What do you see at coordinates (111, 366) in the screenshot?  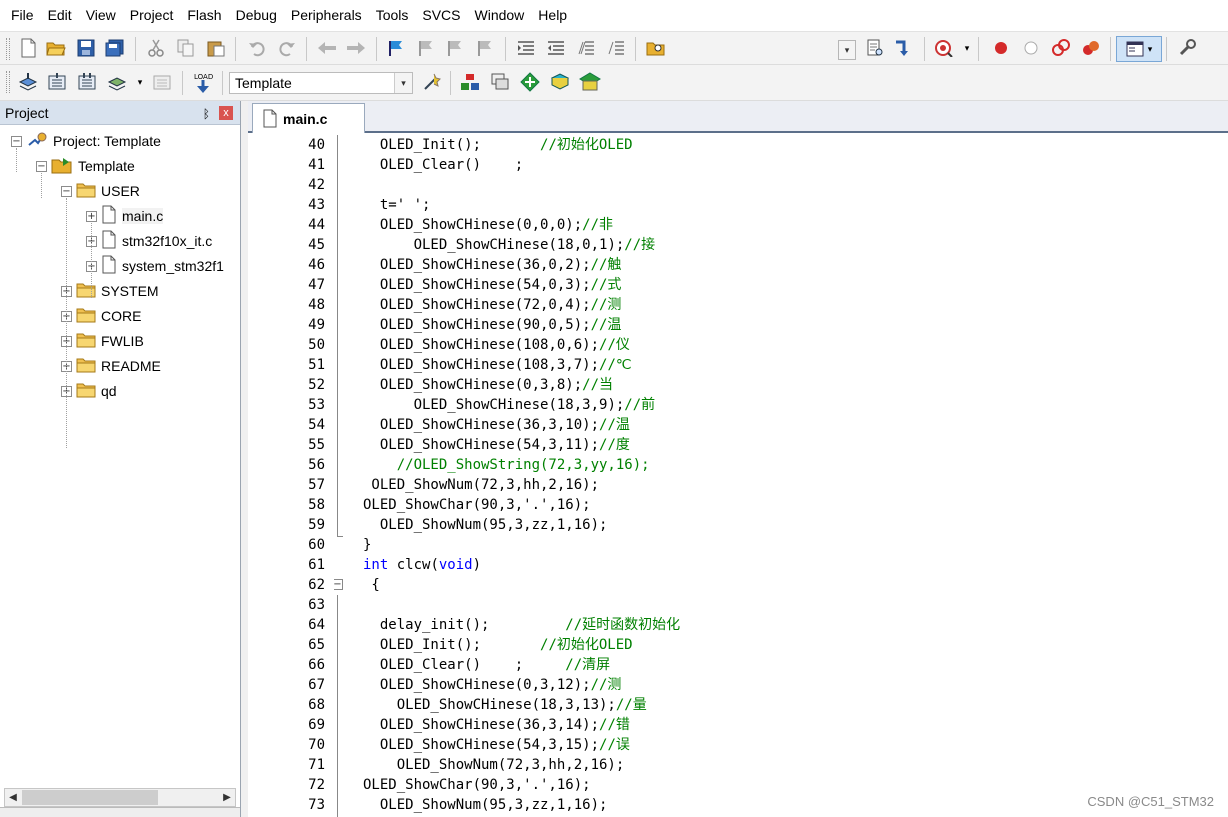 I see `tree-node: + README` at bounding box center [111, 366].